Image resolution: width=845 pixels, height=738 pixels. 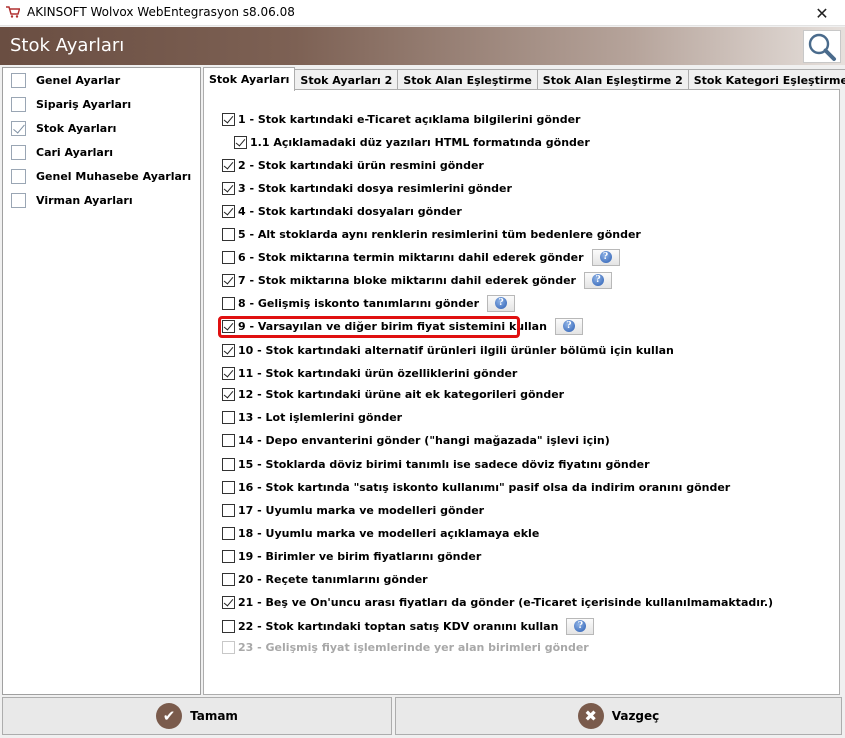 What do you see at coordinates (618, 716) in the screenshot?
I see `cancel-button: ✖ Vazgeç` at bounding box center [618, 716].